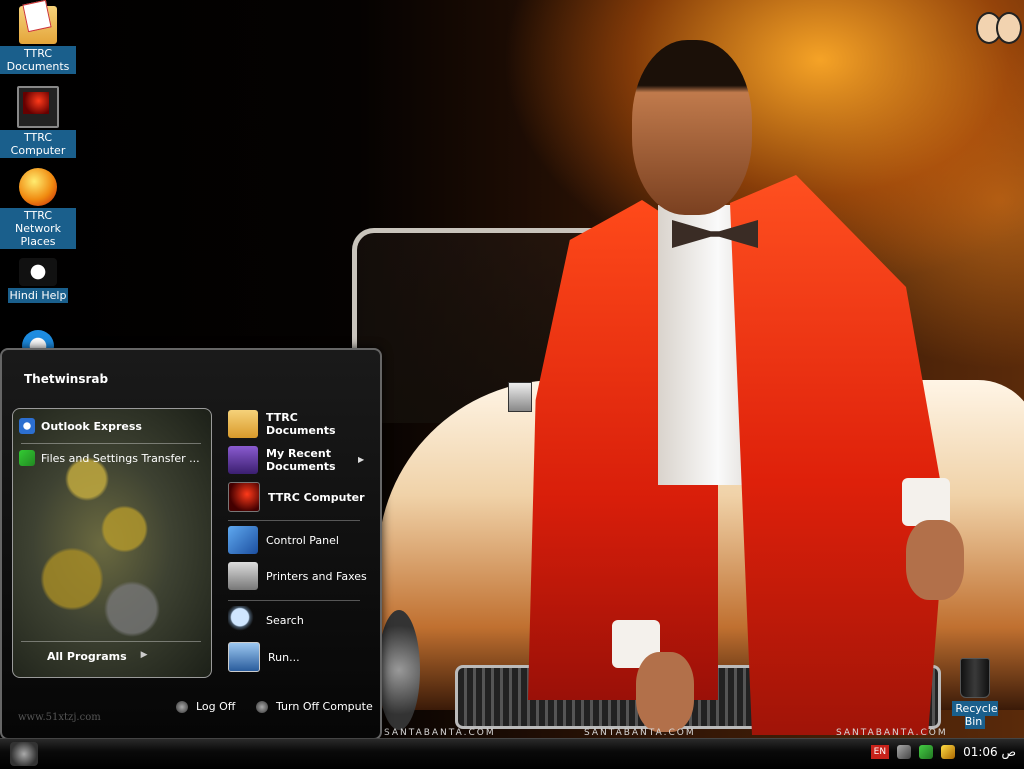 The width and height of the screenshot is (1024, 769). What do you see at coordinates (926, 502) in the screenshot?
I see `man-cuff-right` at bounding box center [926, 502].